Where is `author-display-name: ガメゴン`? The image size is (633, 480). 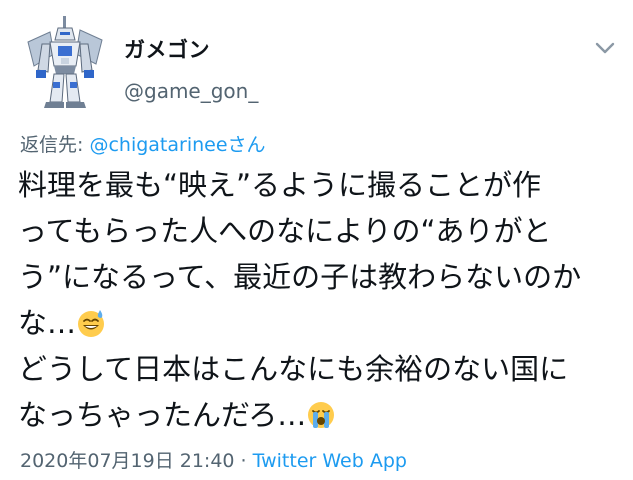
author-display-name: ガメゴン is located at coordinates (167, 49).